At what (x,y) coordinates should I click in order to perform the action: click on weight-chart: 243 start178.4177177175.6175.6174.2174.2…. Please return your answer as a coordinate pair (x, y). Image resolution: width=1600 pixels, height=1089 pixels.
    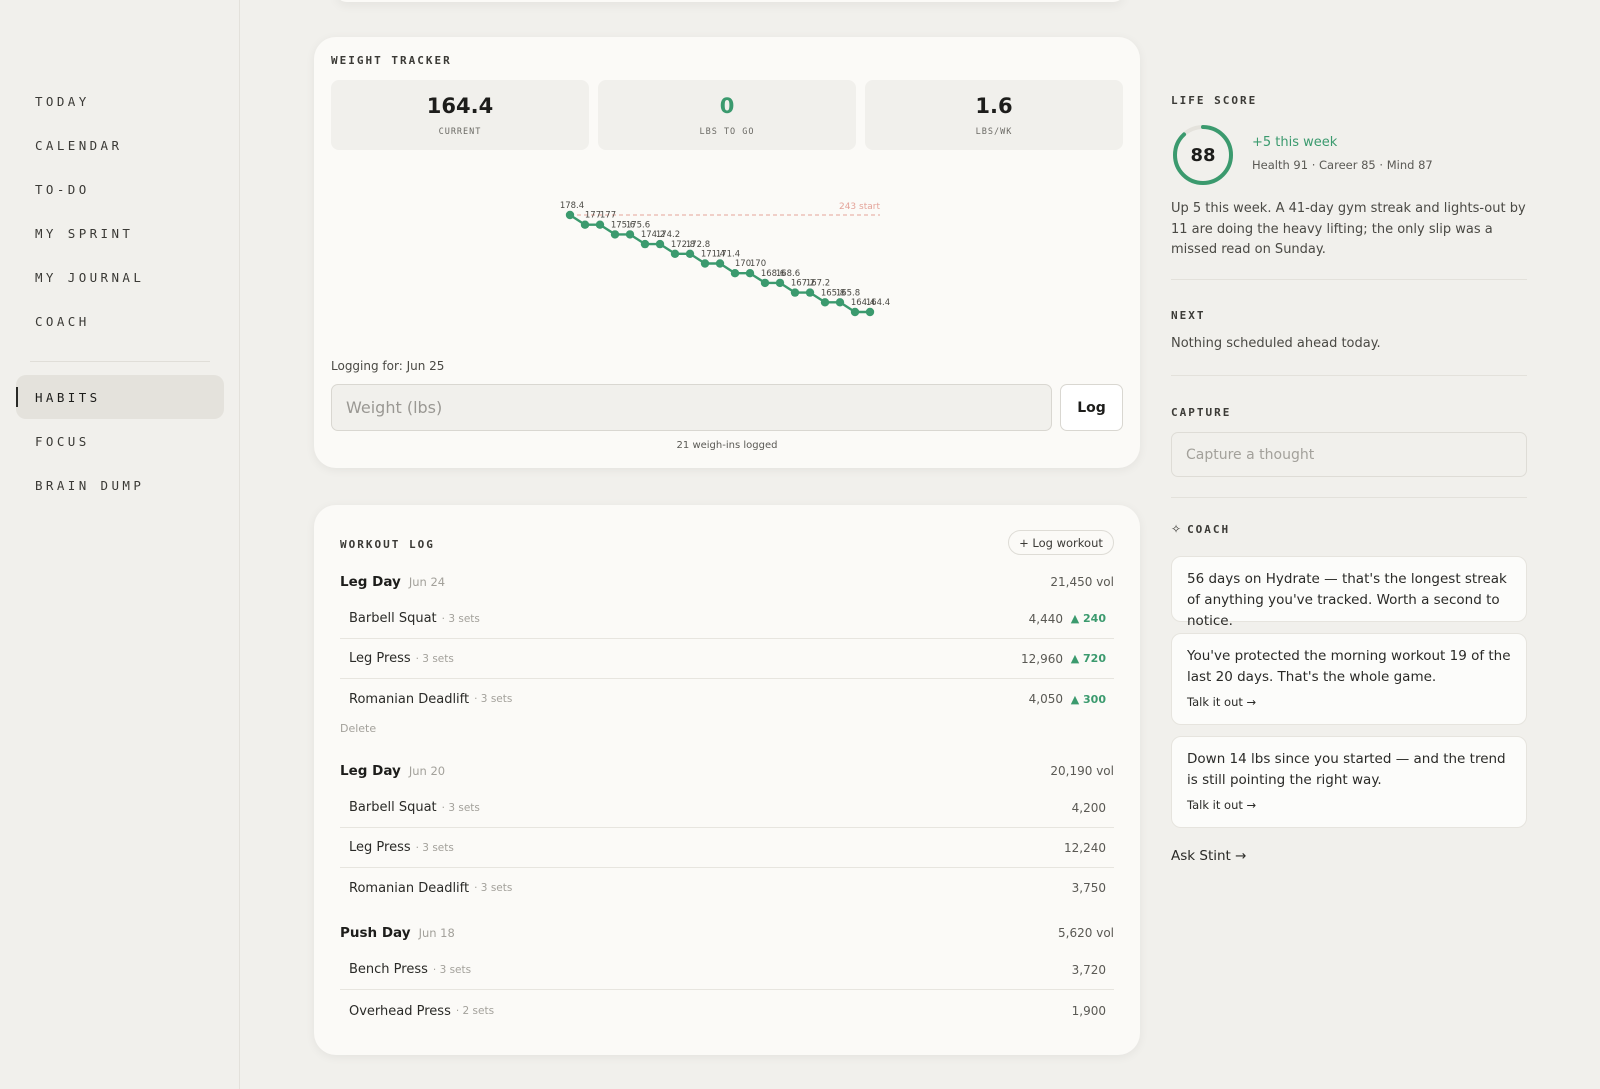
    Looking at the image, I should click on (725, 259).